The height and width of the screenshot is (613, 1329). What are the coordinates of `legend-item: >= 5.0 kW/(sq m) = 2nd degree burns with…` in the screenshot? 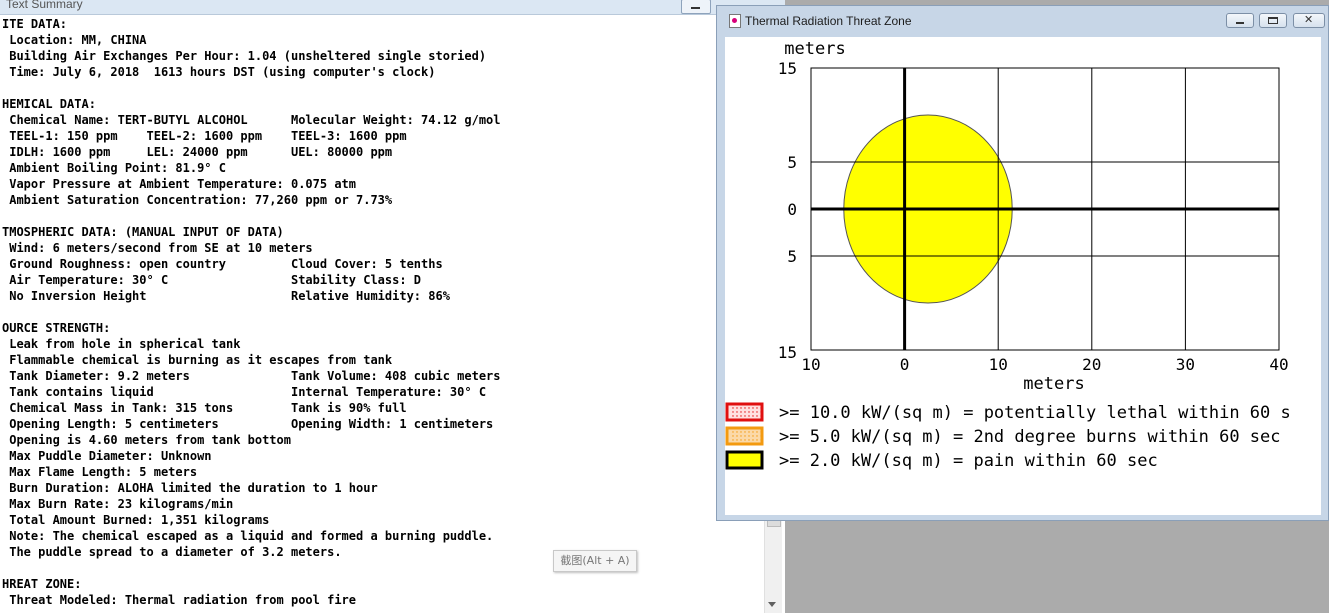 It's located at (1003, 436).